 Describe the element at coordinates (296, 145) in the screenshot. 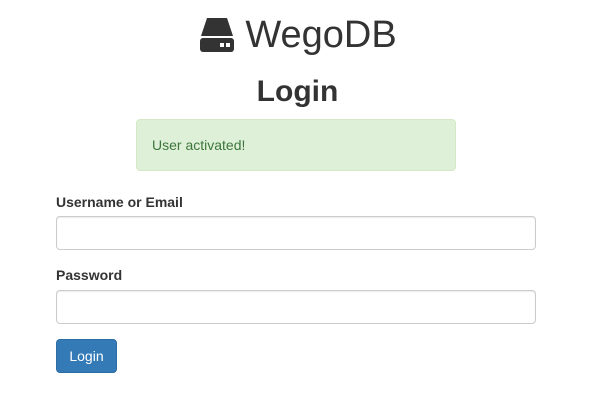

I see `success-alert: User activated!` at that location.